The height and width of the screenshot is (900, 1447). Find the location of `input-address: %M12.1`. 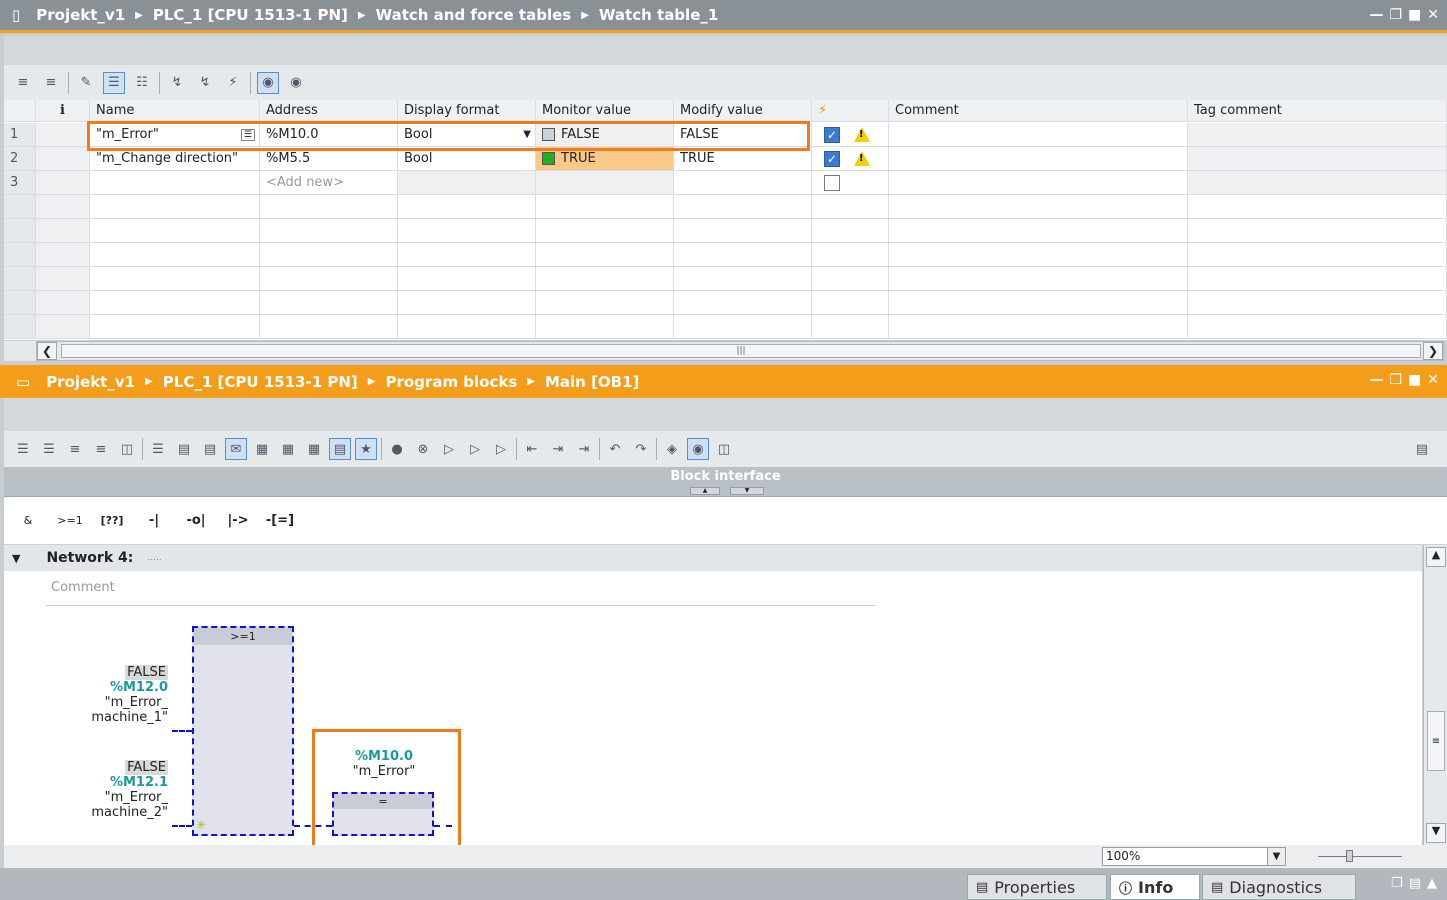

input-address: %M12.1 is located at coordinates (106, 782).